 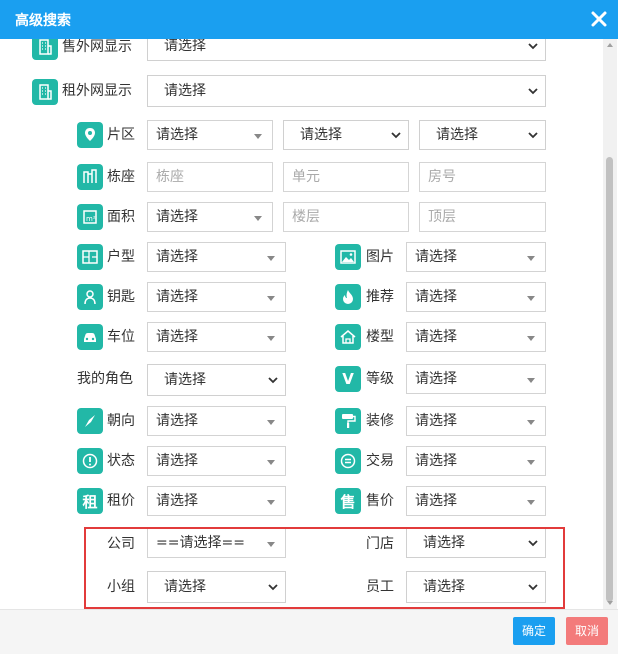 I want to click on parking-label: 车位, so click(x=121, y=337).